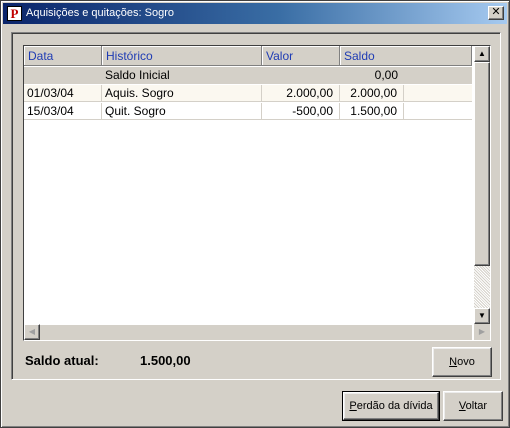 The image size is (510, 428). I want to click on close-button: ✕, so click(496, 13).